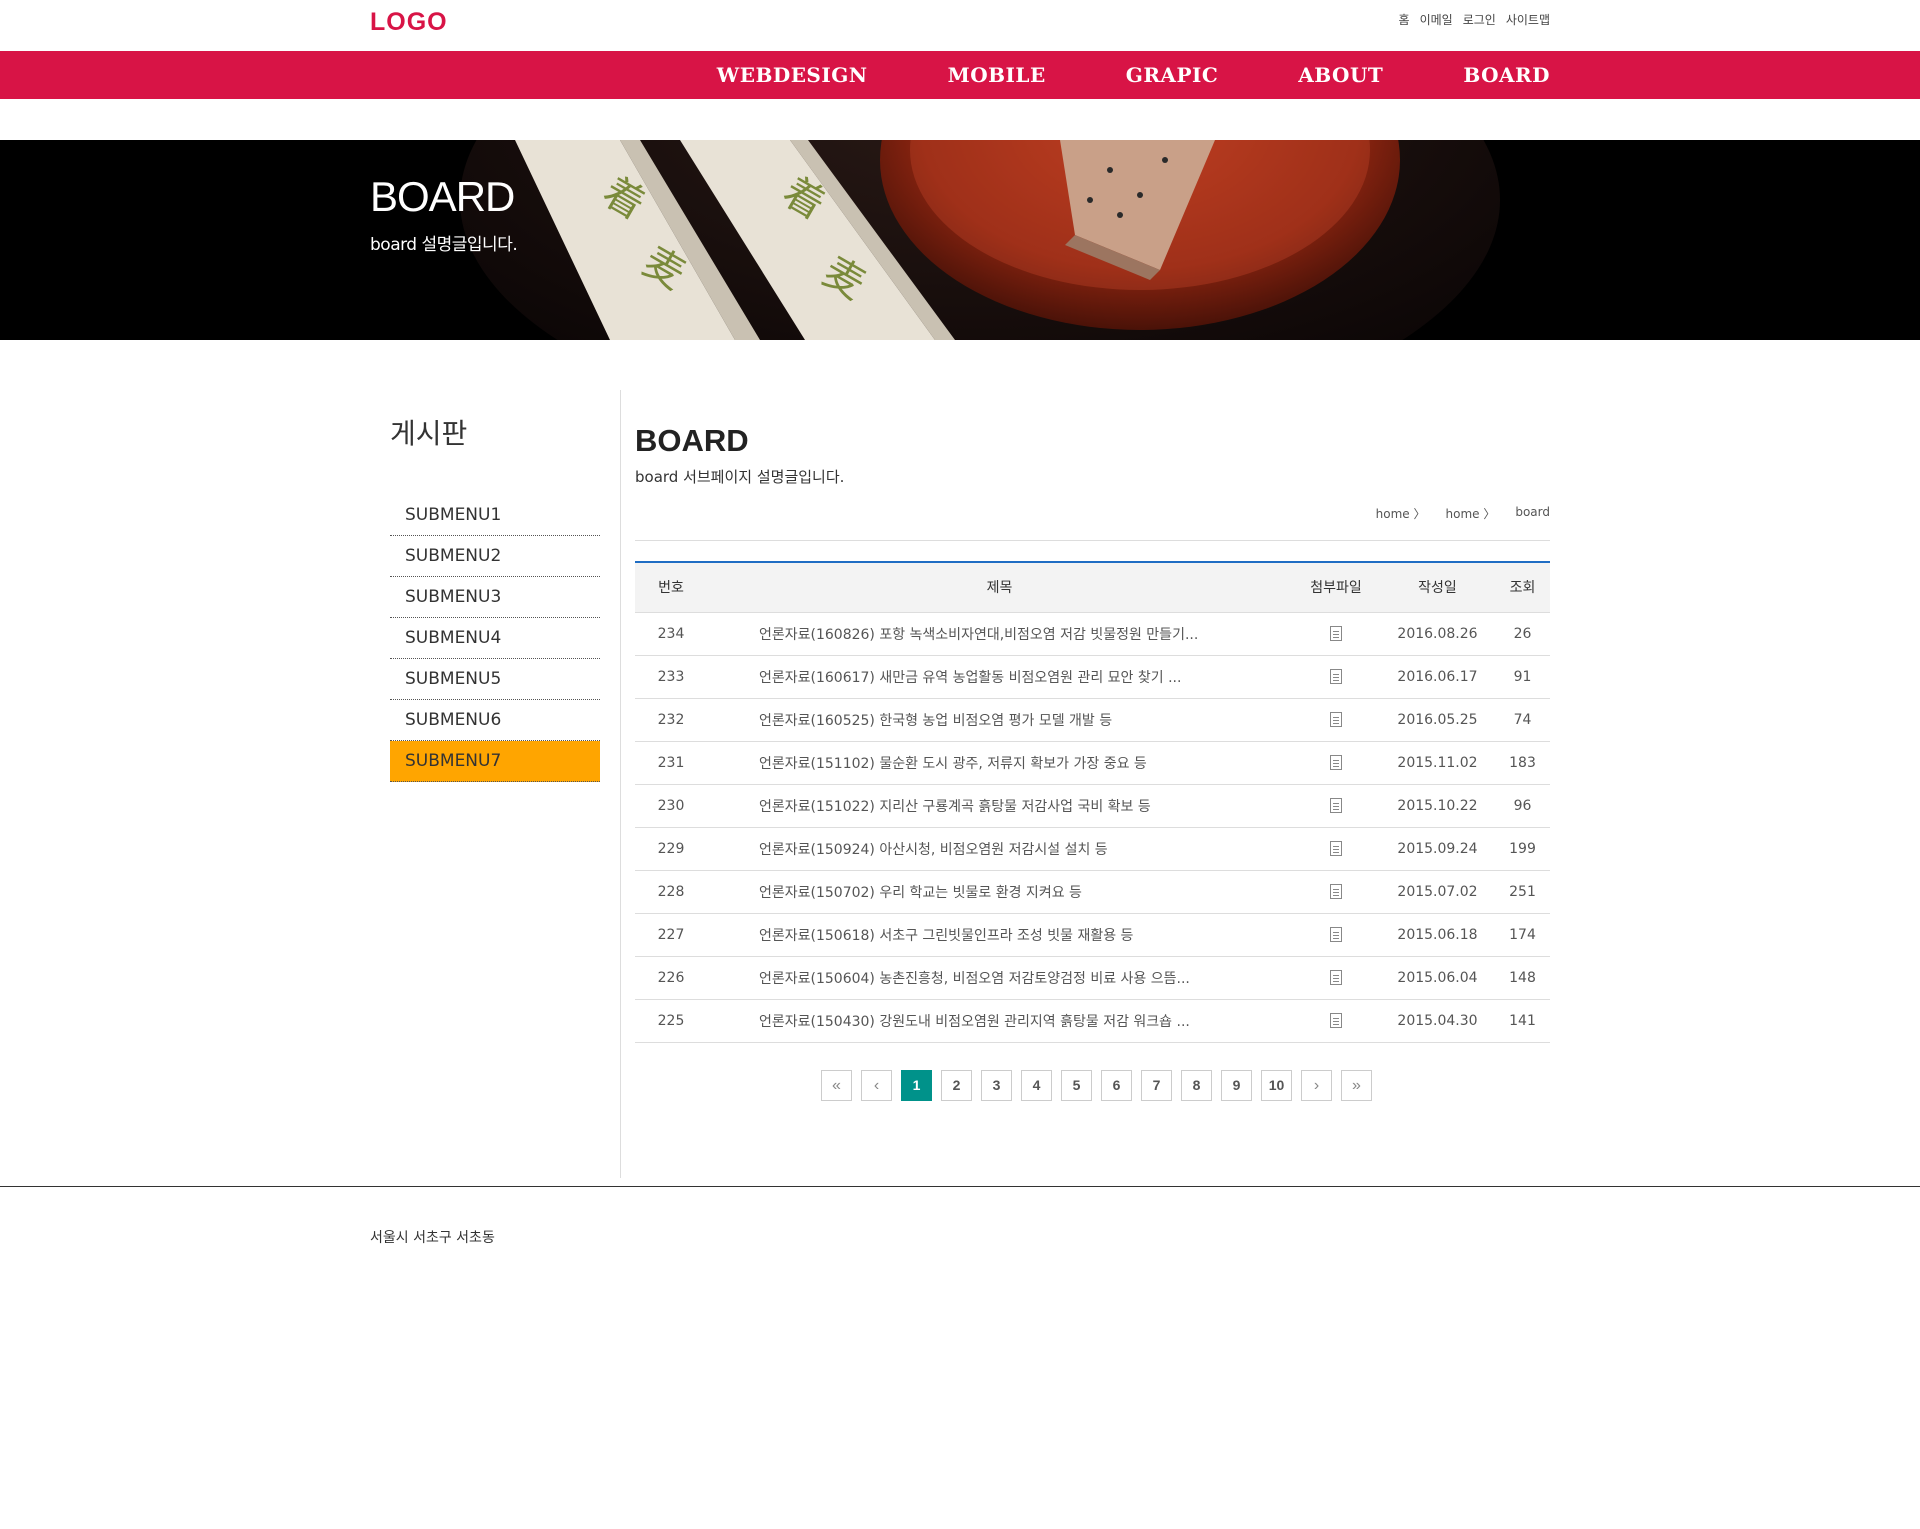  I want to click on page-description: board 서브페이지 설명글입니다., so click(740, 477).